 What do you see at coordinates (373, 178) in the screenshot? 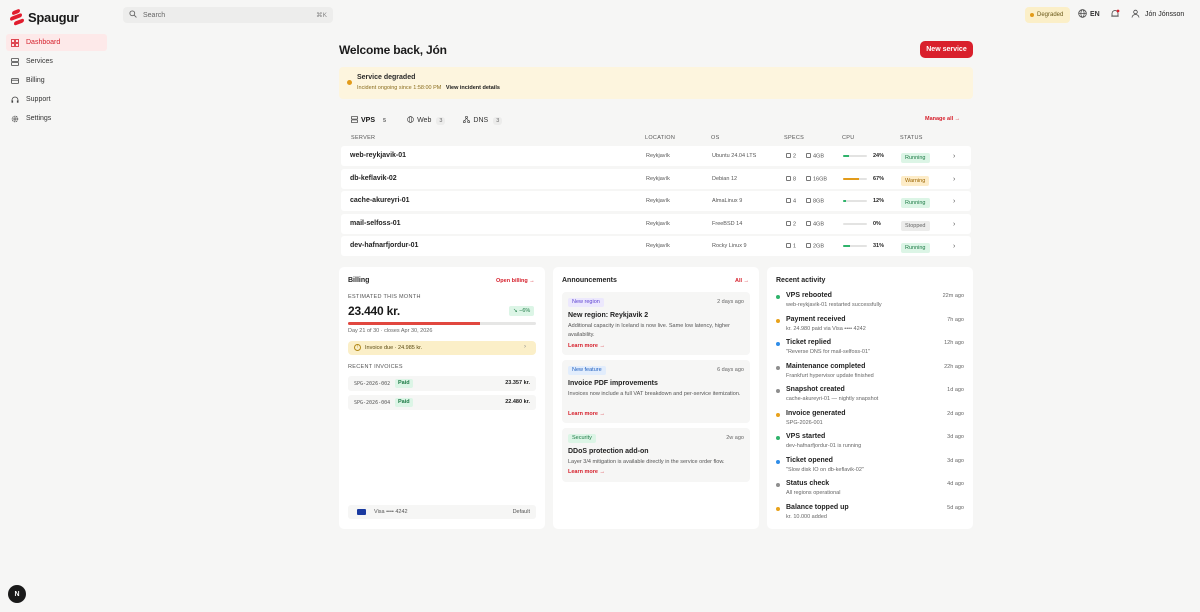
I see `server-name: db-keflavik-02` at bounding box center [373, 178].